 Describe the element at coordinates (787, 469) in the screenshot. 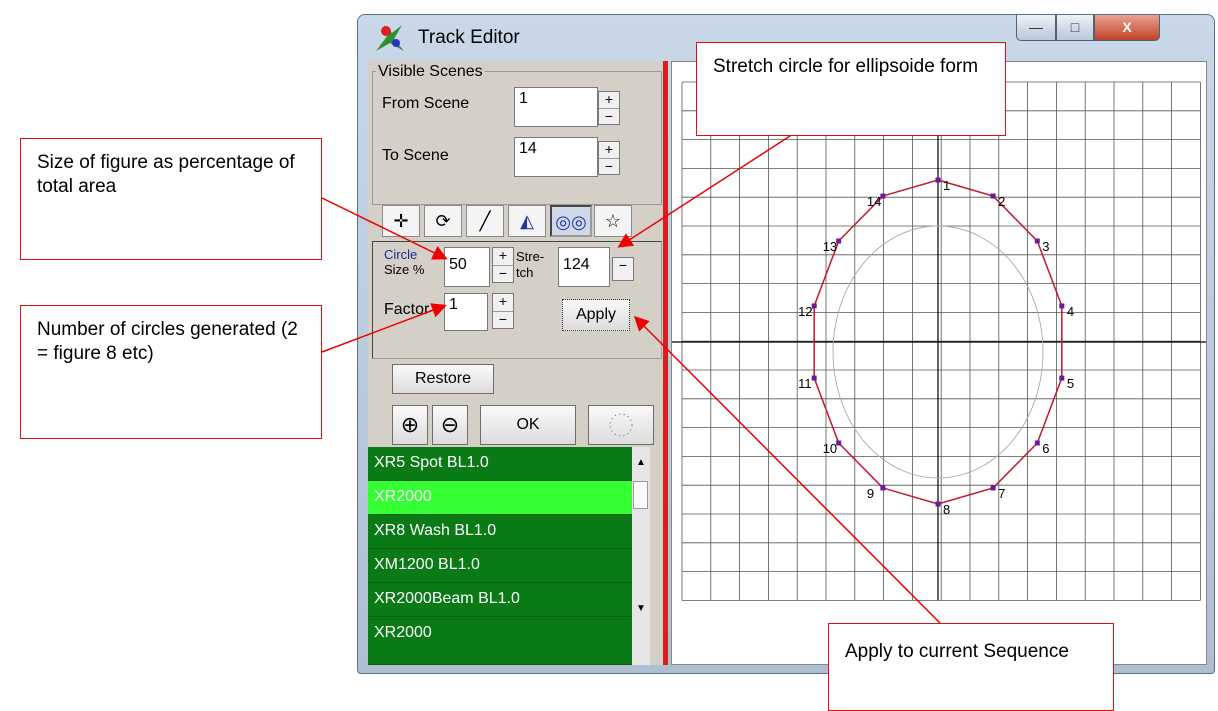

I see `arrow-apply` at that location.